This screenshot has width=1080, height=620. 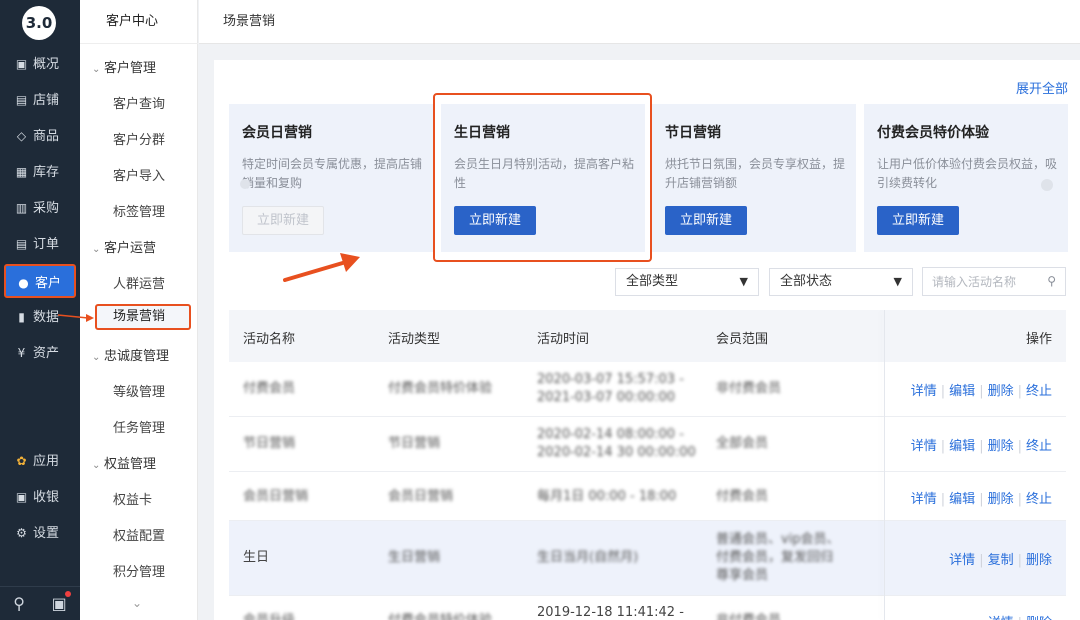 What do you see at coordinates (139, 534) in the screenshot?
I see `sub-item-benefit-config: 权益配置` at bounding box center [139, 534].